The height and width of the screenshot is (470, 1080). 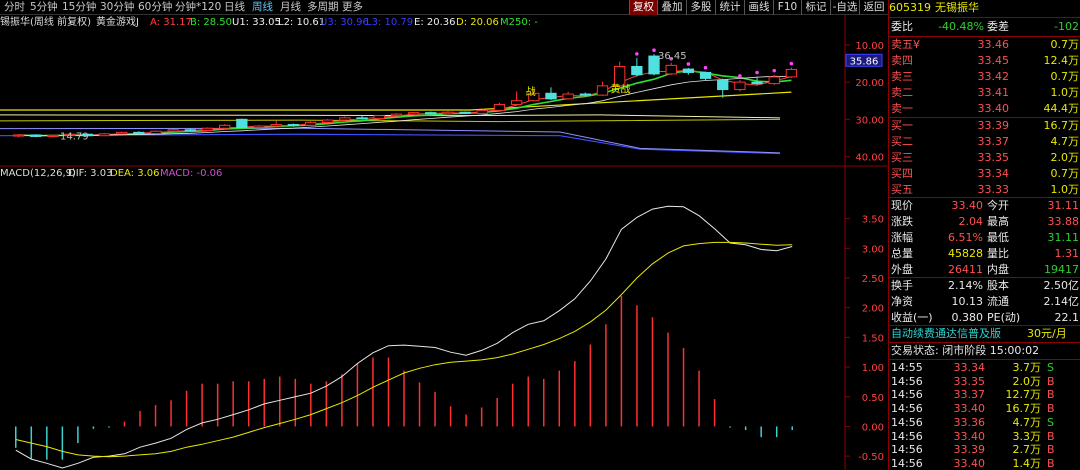 What do you see at coordinates (90, 173) in the screenshot?
I see `macd-dif: DIF: 3.03` at bounding box center [90, 173].